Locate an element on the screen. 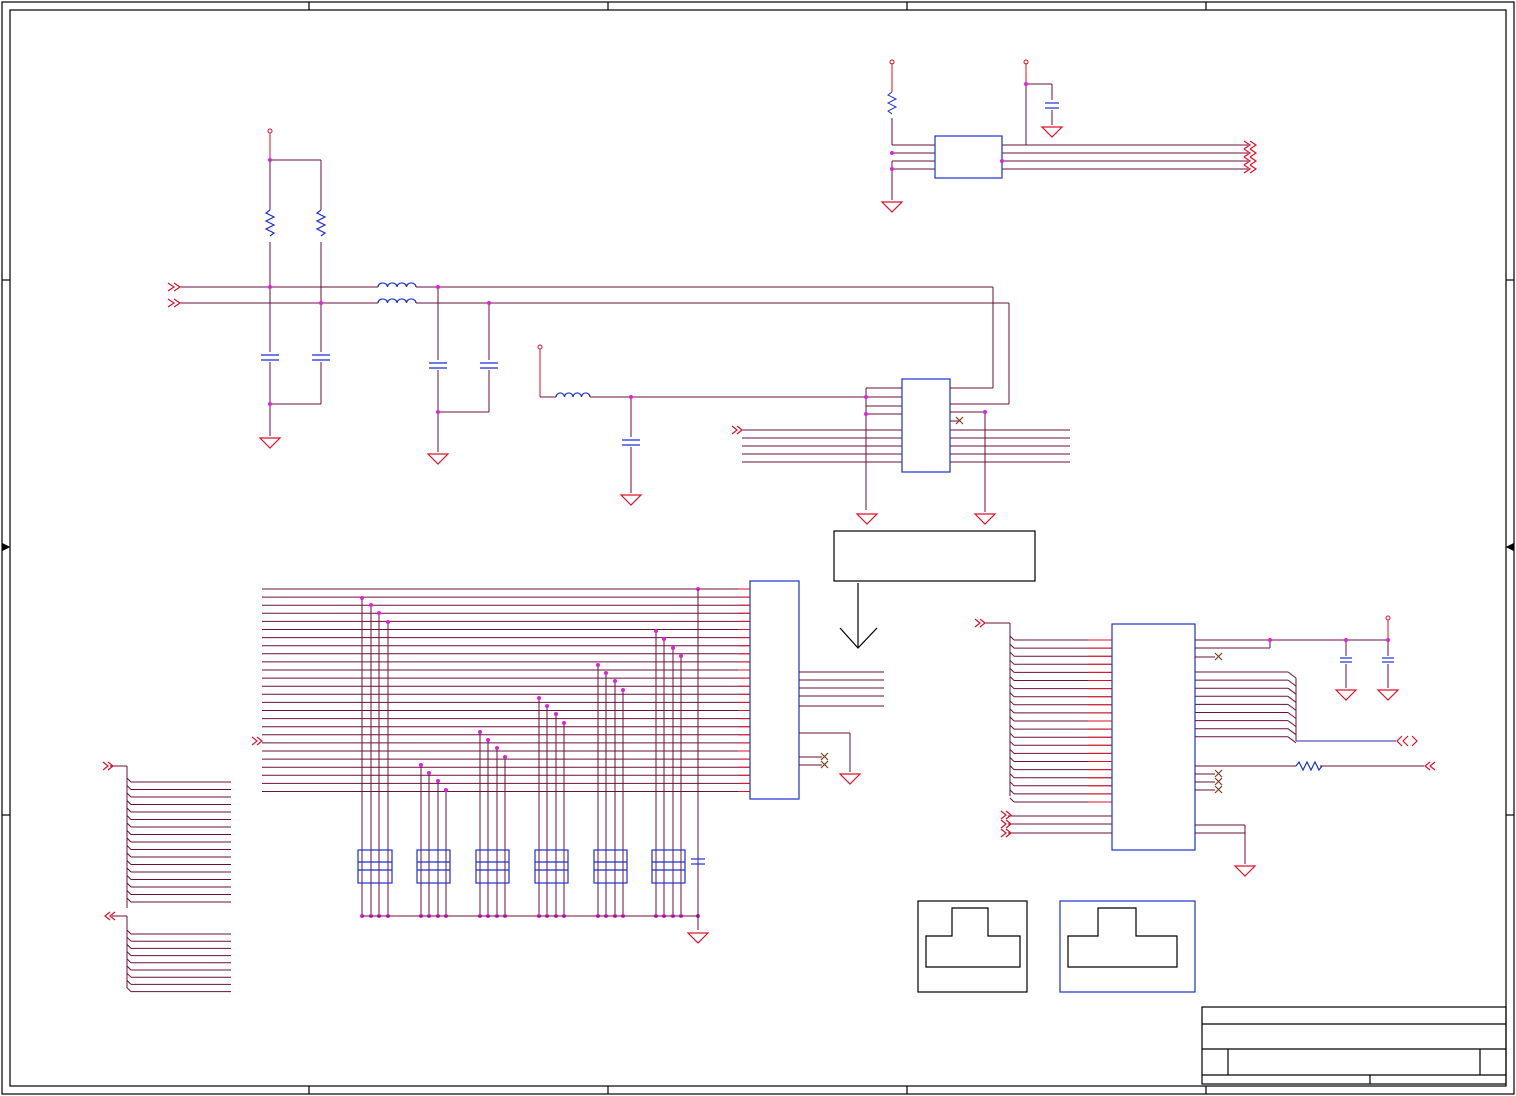 The image size is (1516, 1096). outline-box-right is located at coordinates (1127, 946).